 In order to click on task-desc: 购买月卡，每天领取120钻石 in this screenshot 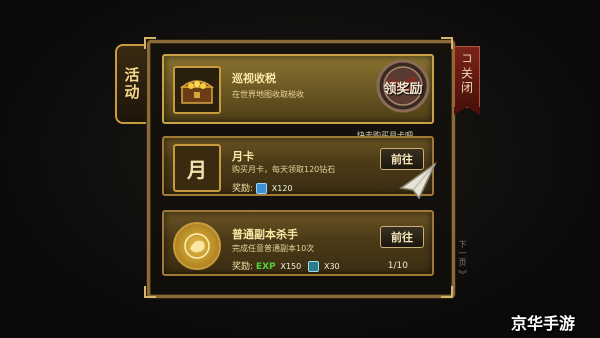, I will do `click(284, 169)`.